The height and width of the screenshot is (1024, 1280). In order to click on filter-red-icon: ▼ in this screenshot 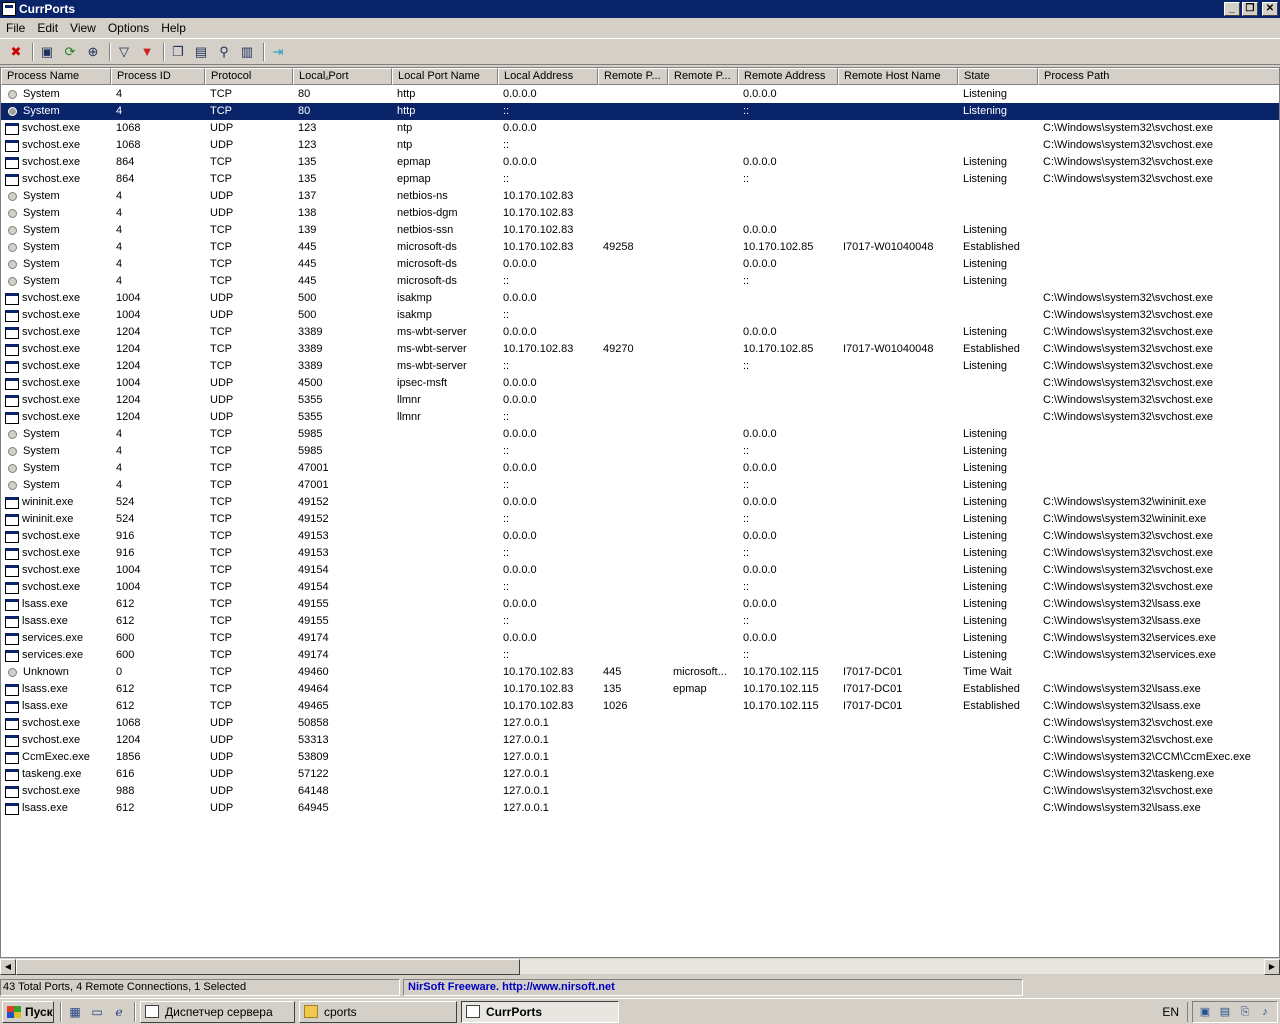, I will do `click(147, 52)`.